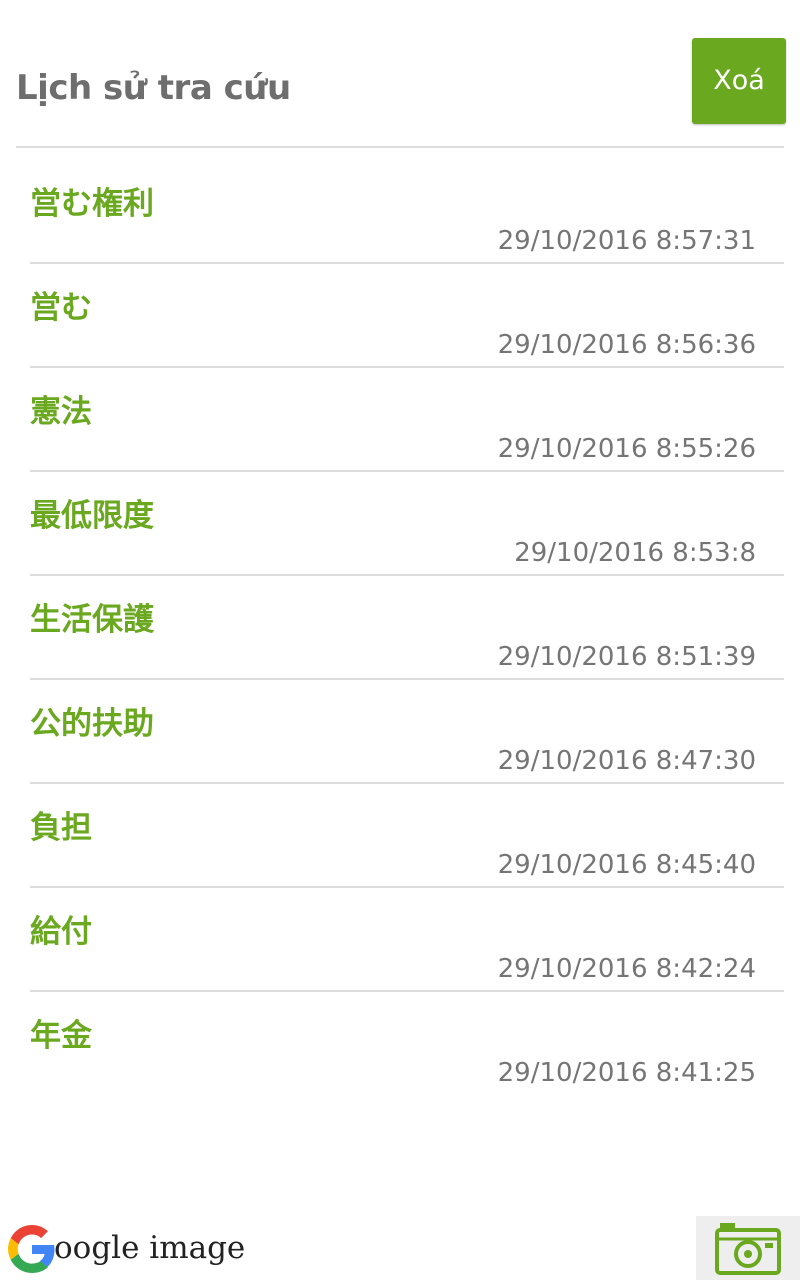  I want to click on history-item-time: 29/10/2016 8:57:31, so click(626, 241).